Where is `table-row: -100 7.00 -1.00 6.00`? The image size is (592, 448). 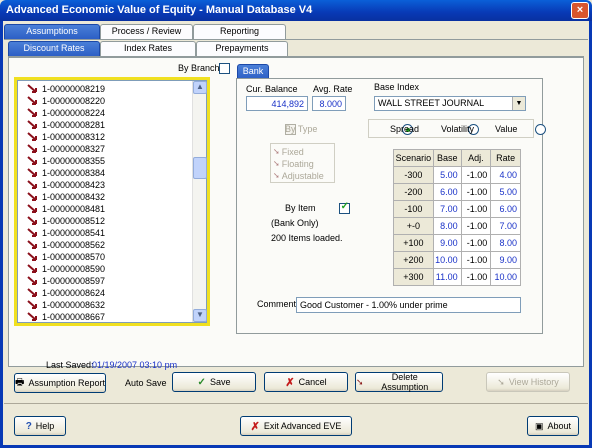 table-row: -100 7.00 -1.00 6.00 is located at coordinates (457, 209).